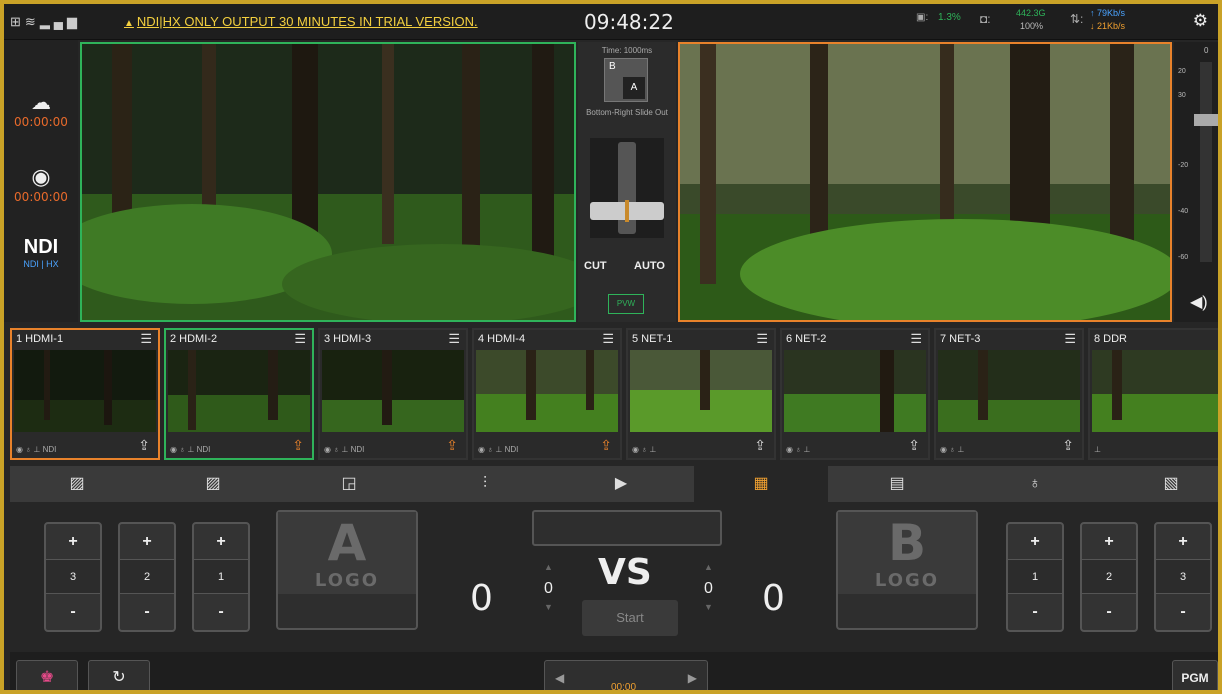 Image resolution: width=1222 pixels, height=694 pixels. I want to click on team-b-logo: B LOGO, so click(907, 570).